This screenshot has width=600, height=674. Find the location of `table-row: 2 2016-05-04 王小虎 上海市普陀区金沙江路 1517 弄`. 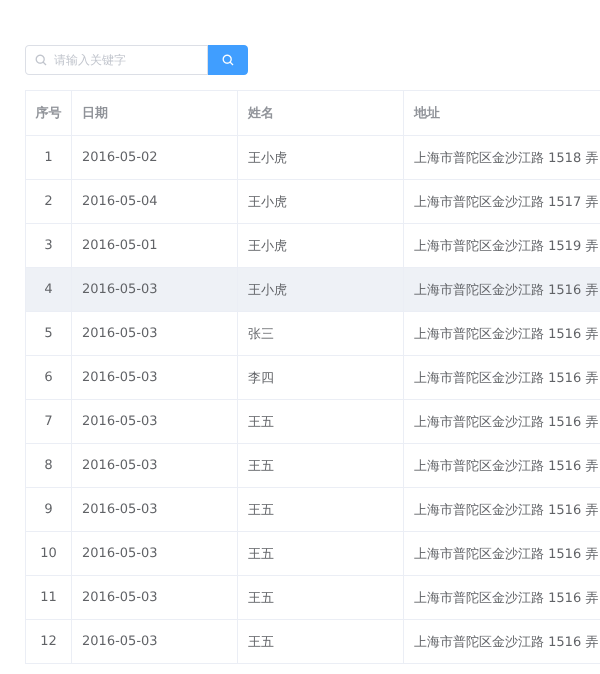

table-row: 2 2016-05-04 王小虎 上海市普陀区金沙江路 1517 弄 is located at coordinates (313, 202).